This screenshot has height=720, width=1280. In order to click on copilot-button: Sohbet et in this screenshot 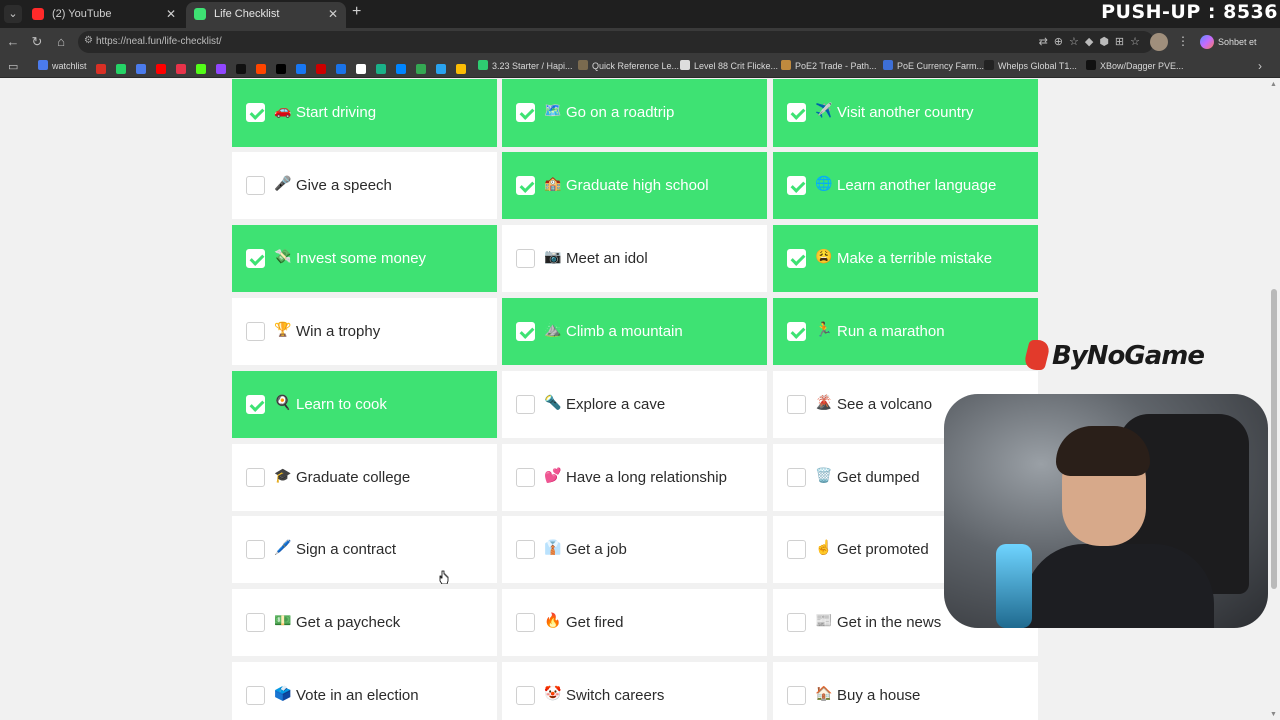, I will do `click(1230, 42)`.